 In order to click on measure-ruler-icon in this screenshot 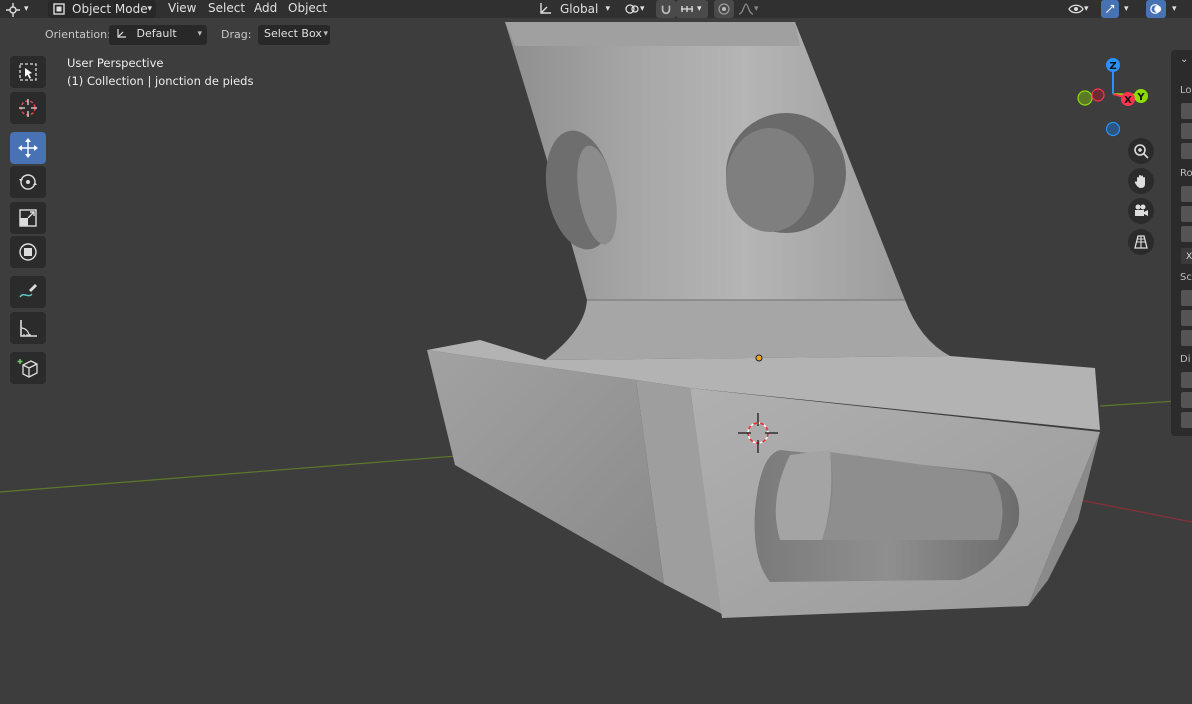, I will do `click(28, 328)`.